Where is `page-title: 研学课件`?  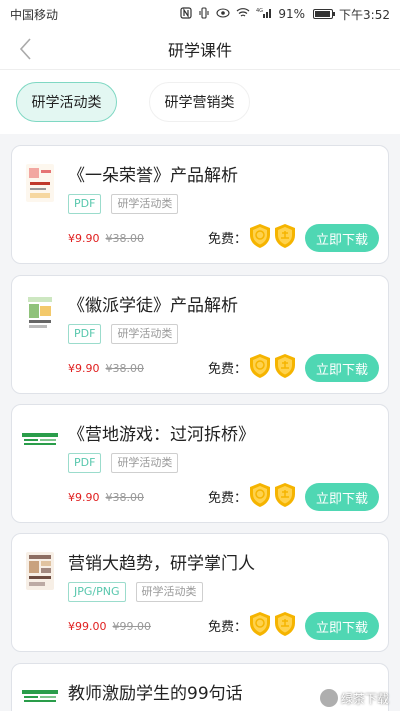
page-title: 研学课件 is located at coordinates (199, 50).